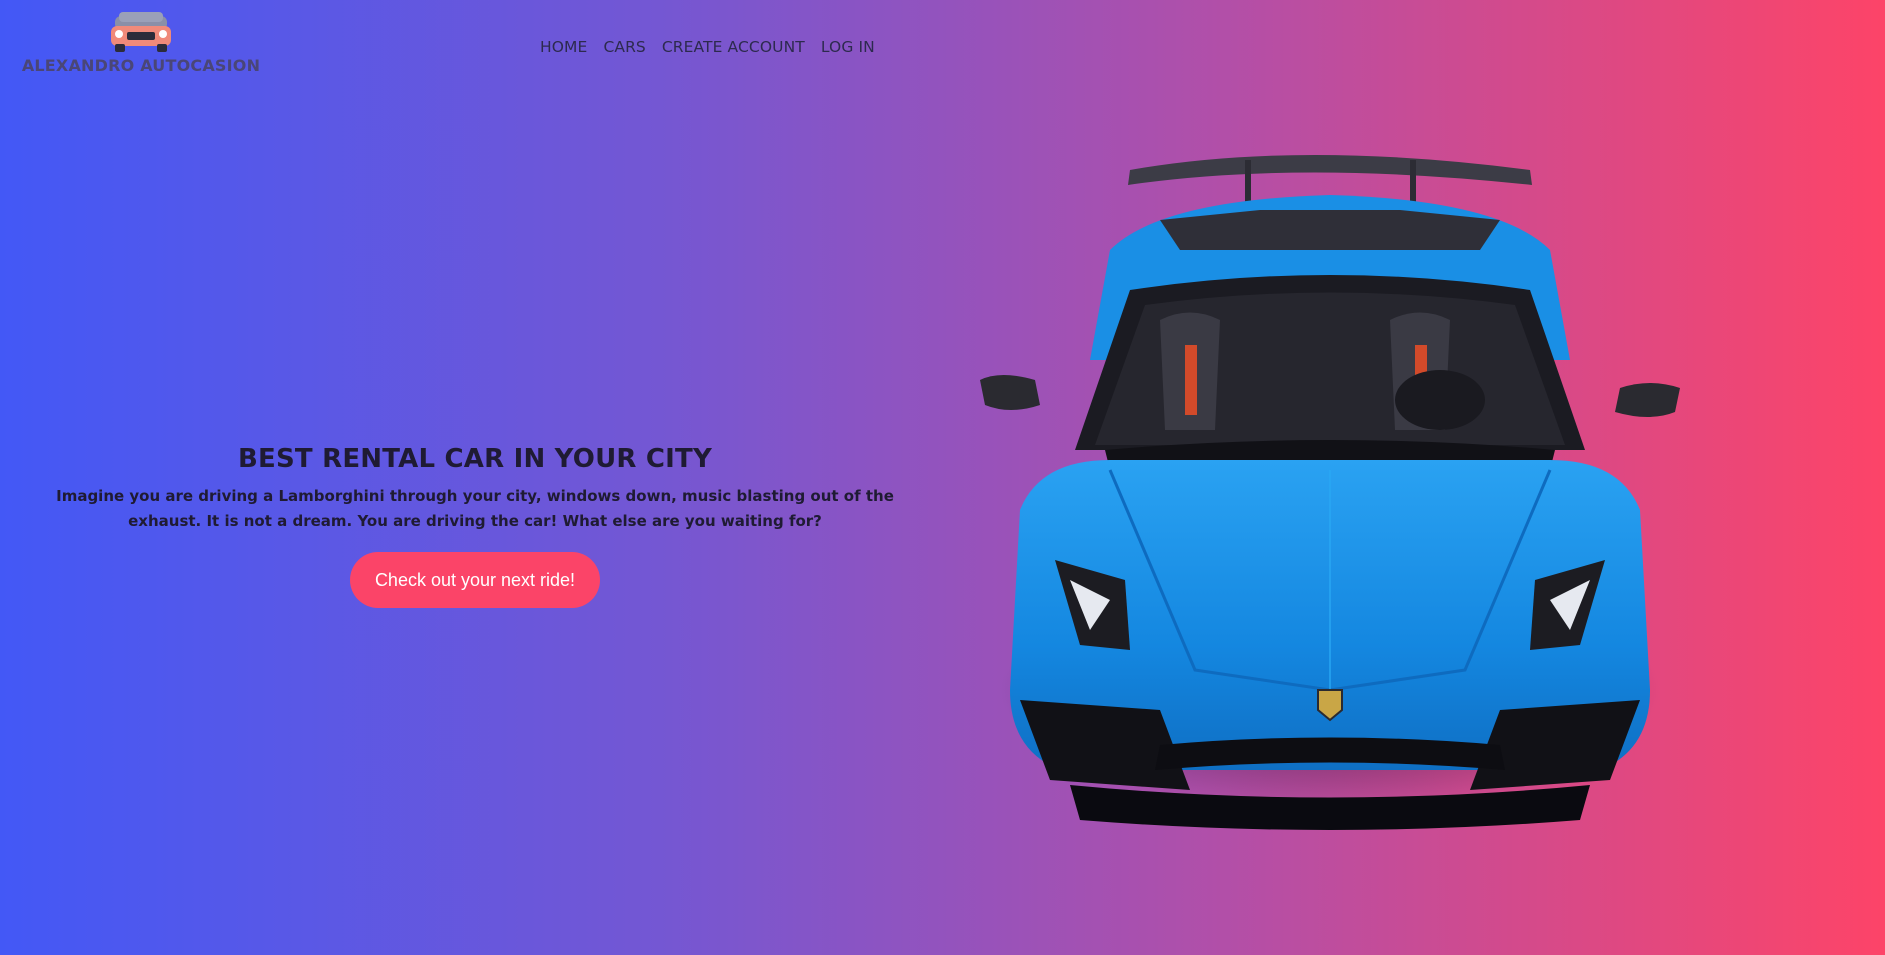 The width and height of the screenshot is (1885, 955). I want to click on nav-cars-link: CARS, so click(624, 47).